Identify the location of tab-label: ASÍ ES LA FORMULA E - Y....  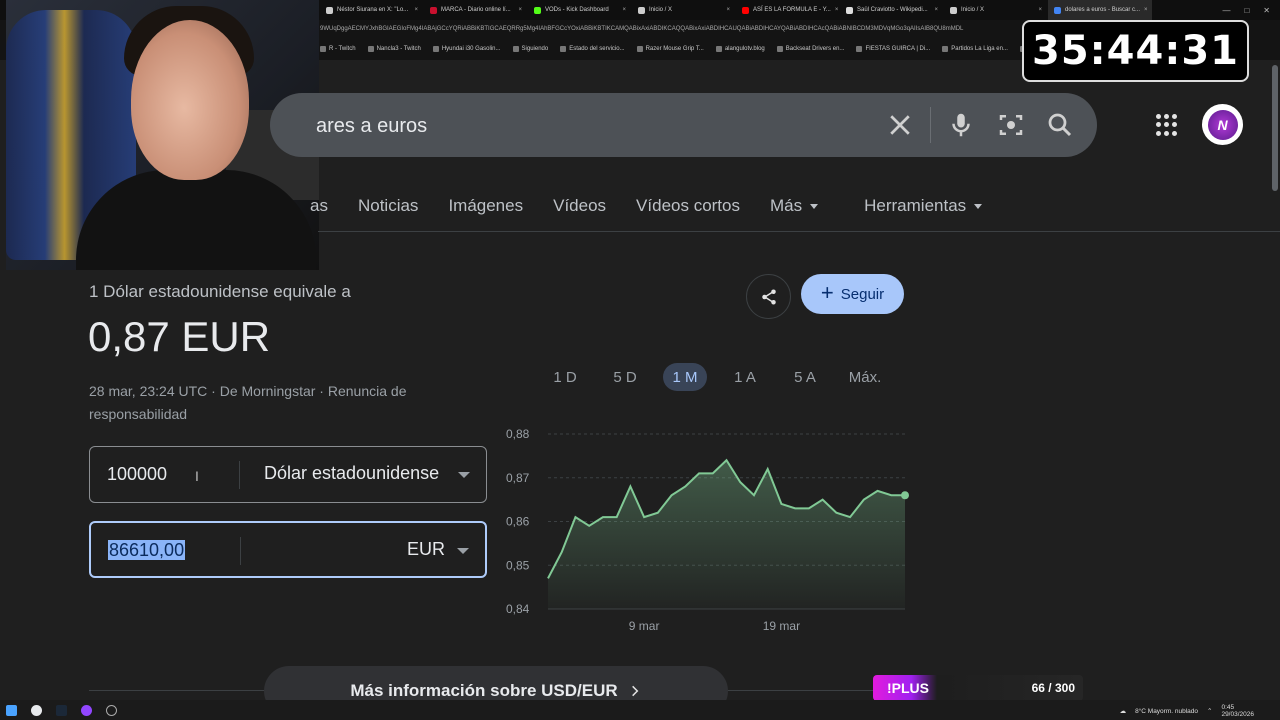
(792, 10).